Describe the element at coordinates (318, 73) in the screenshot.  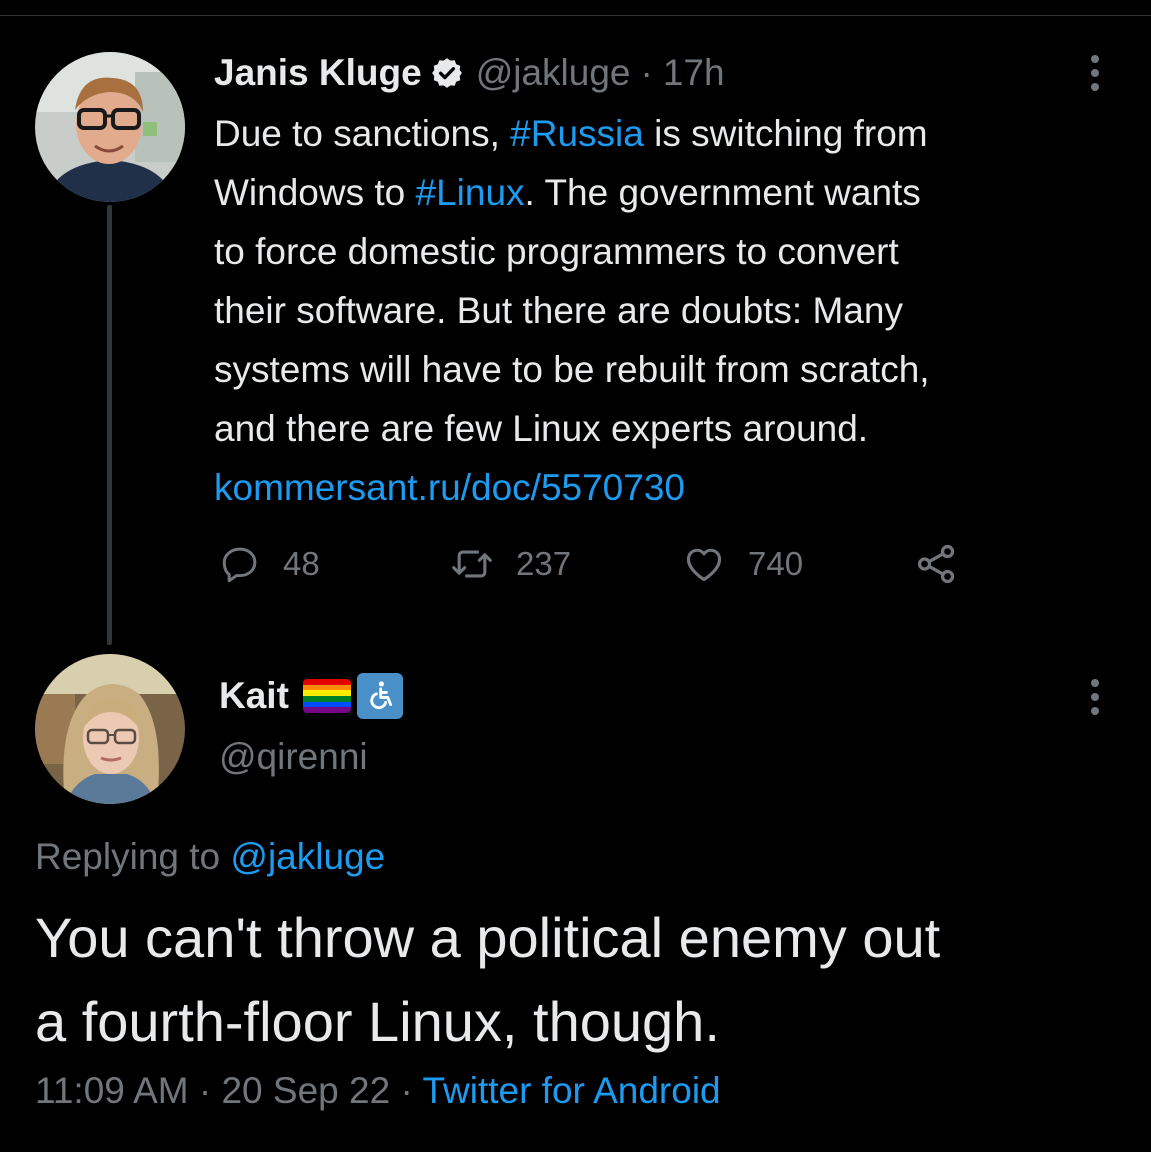
I see `author-name: Janis Kluge` at that location.